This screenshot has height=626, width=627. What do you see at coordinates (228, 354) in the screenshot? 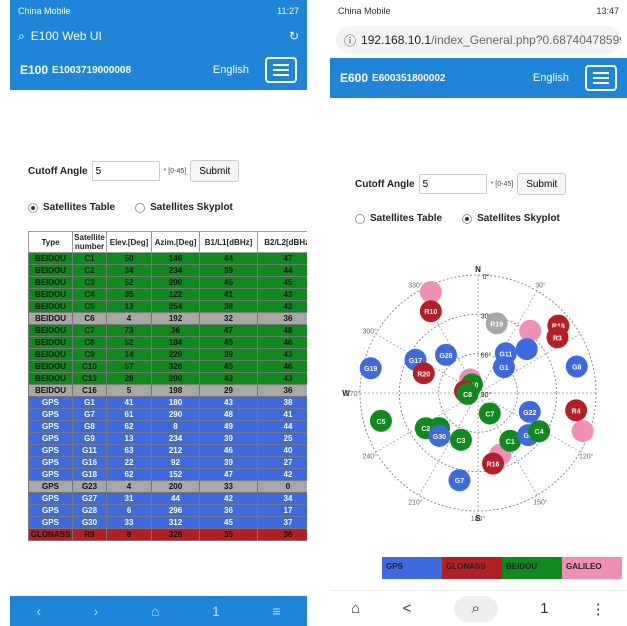
I see `table-cell: 39` at bounding box center [228, 354].